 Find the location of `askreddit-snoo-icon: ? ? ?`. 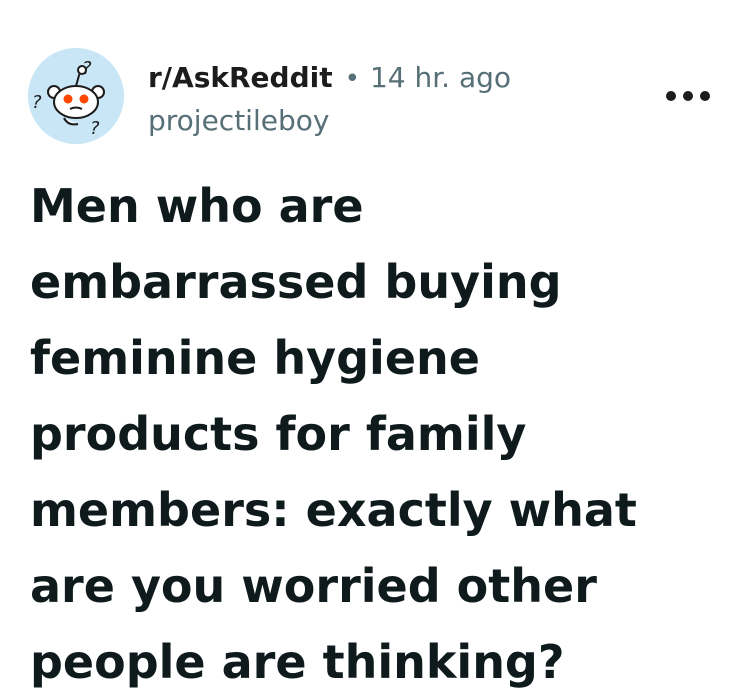

askreddit-snoo-icon: ? ? ? is located at coordinates (76, 96).